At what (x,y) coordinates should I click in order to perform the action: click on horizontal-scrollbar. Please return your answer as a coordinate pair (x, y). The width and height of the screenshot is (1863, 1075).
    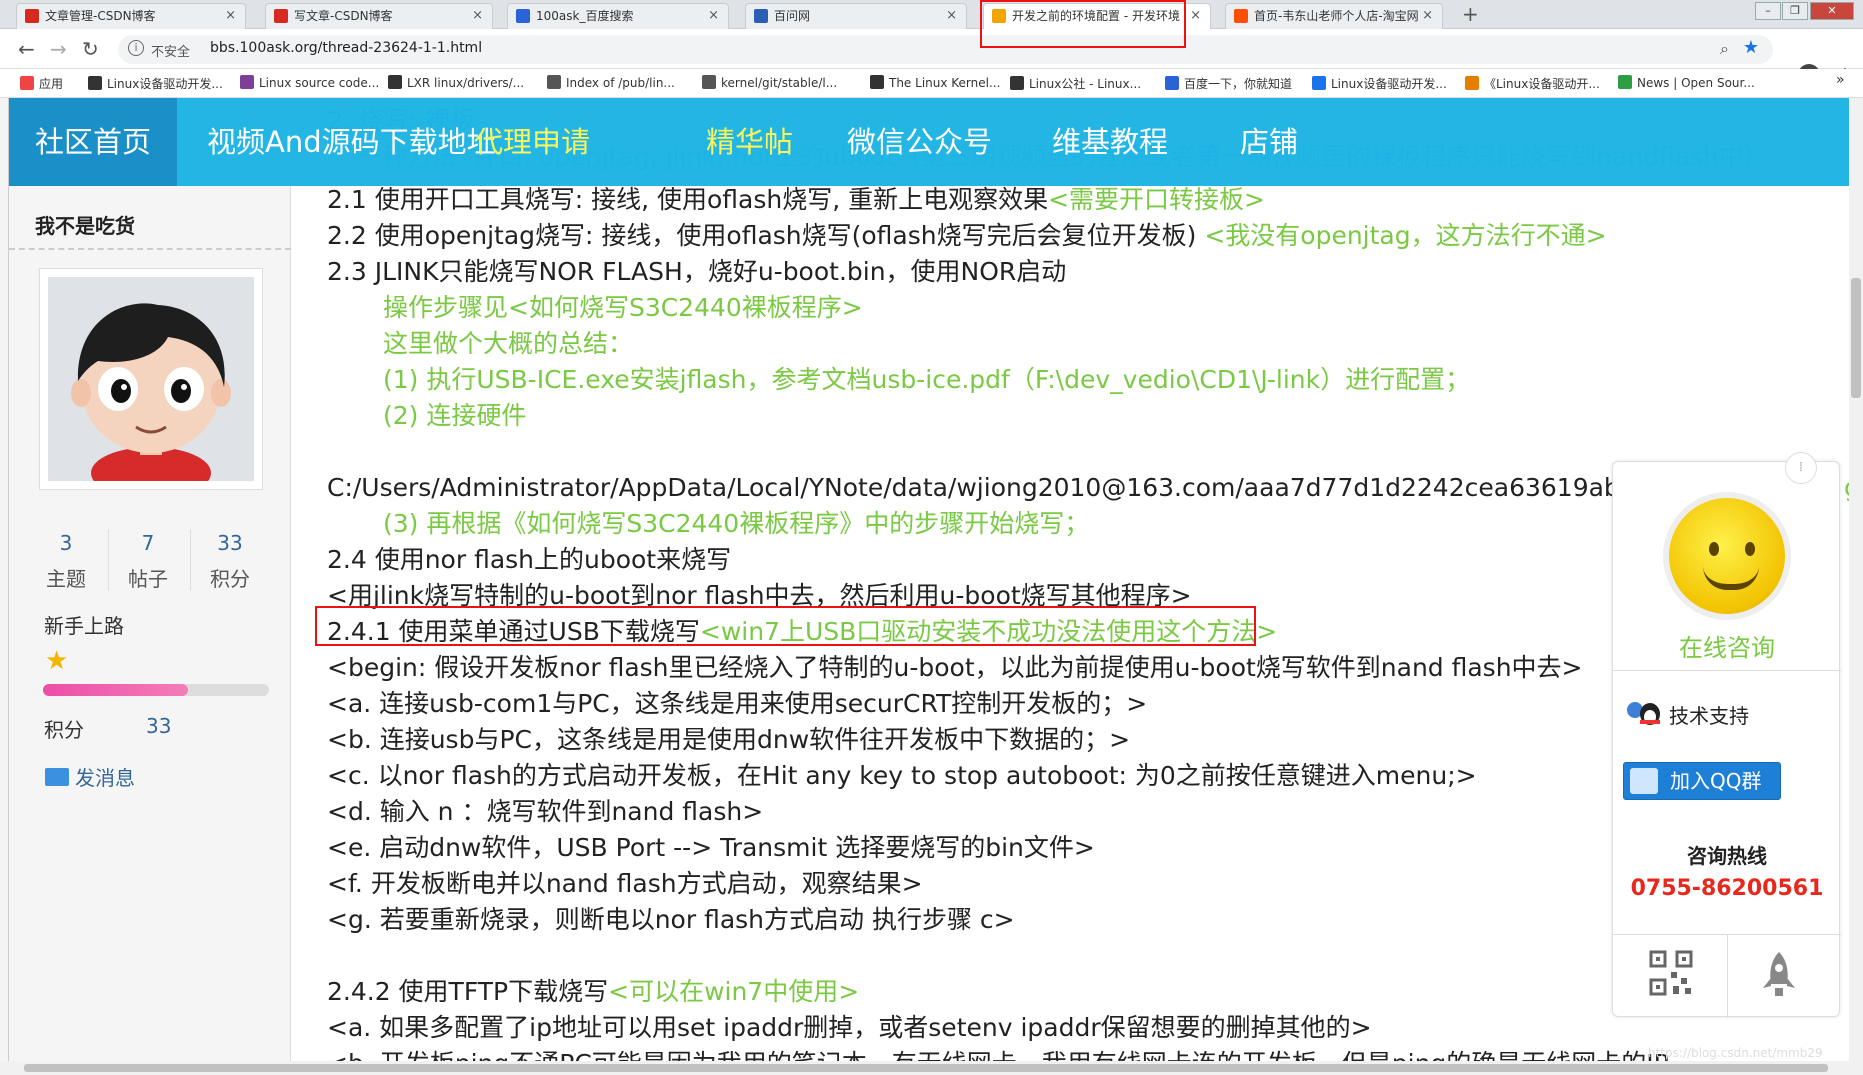
    Looking at the image, I should click on (931, 1068).